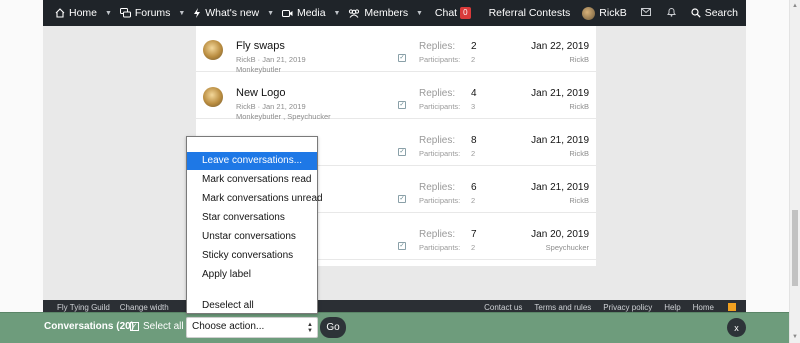 The width and height of the screenshot is (800, 343). What do you see at coordinates (721, 13) in the screenshot?
I see `nav-search-label: Search` at bounding box center [721, 13].